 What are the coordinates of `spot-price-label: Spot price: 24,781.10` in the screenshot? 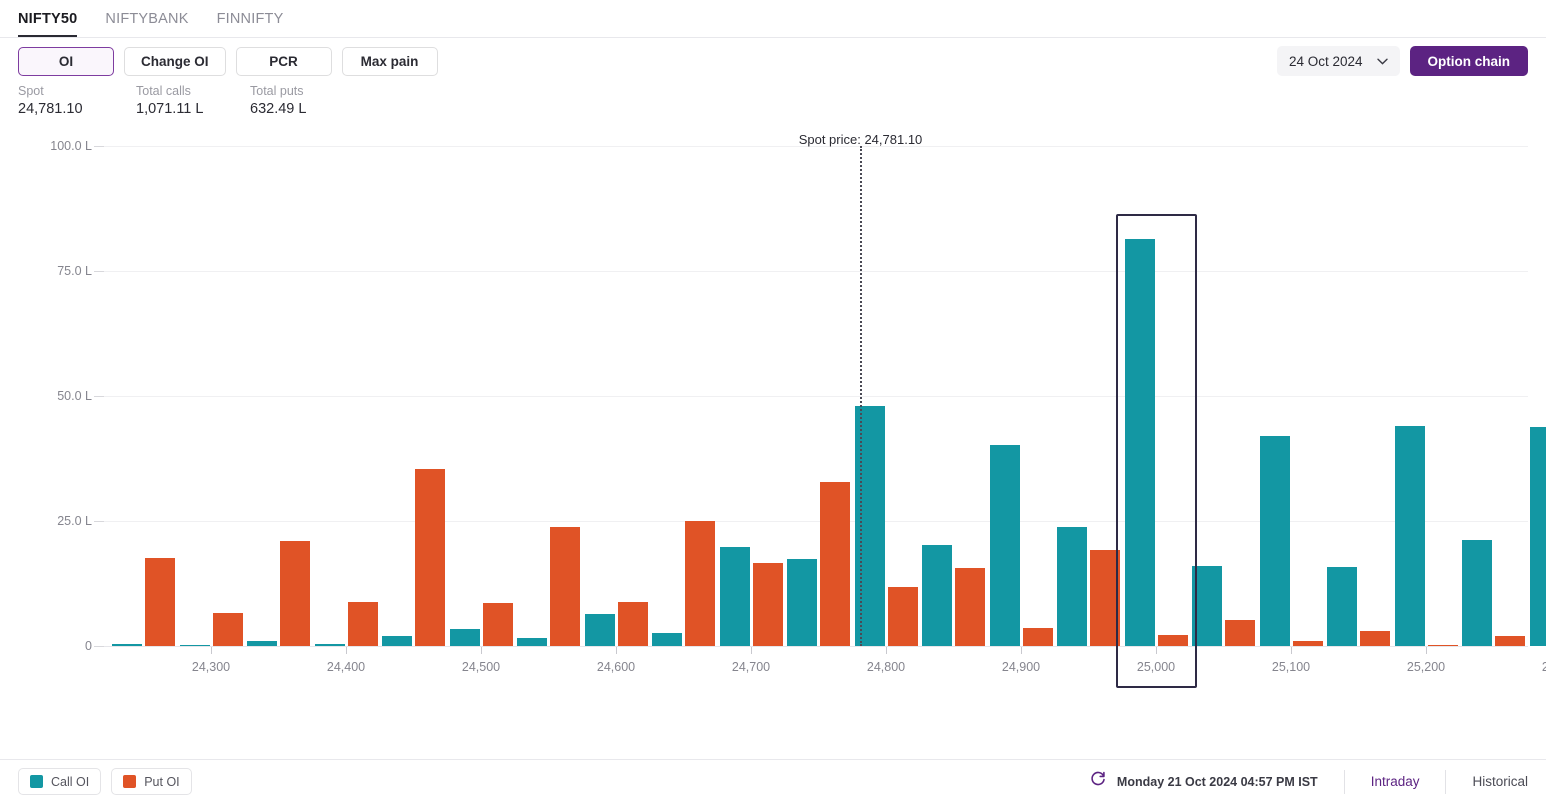 It's located at (860, 139).